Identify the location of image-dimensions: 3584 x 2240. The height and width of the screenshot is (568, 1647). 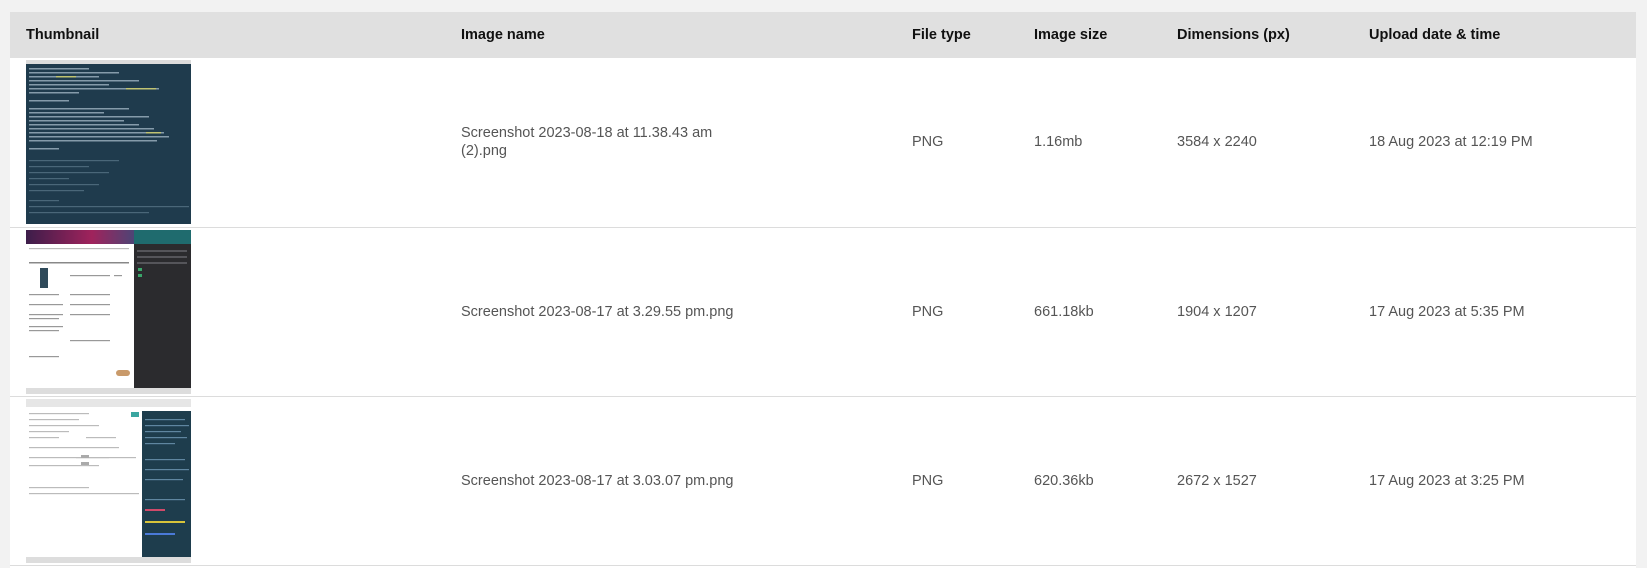
(1217, 142).